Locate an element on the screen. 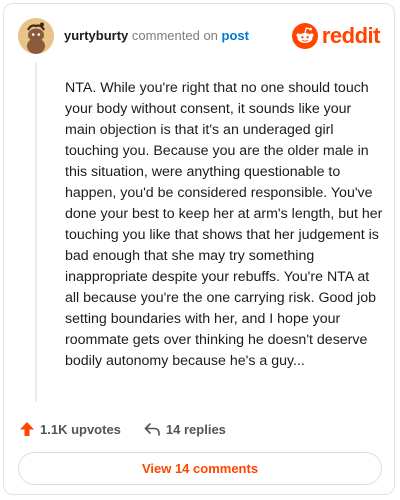 The image size is (400, 500). snoo-avatar-icon is located at coordinates (36, 36).